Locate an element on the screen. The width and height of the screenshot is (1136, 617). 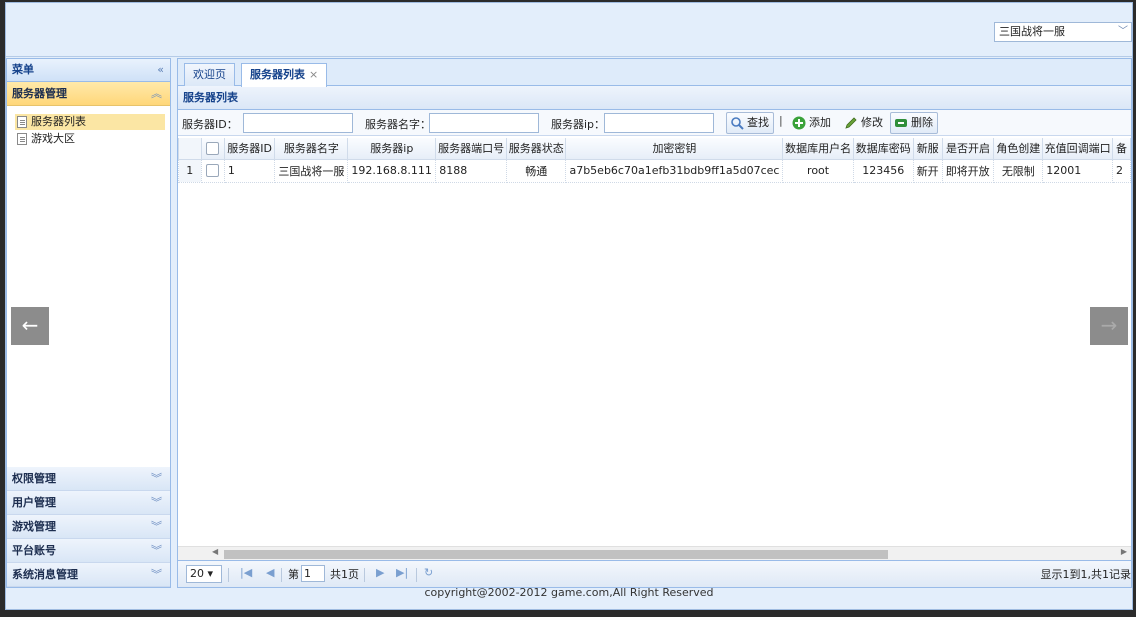
section-permissions: 权限管理 ︾ is located at coordinates (88, 479).